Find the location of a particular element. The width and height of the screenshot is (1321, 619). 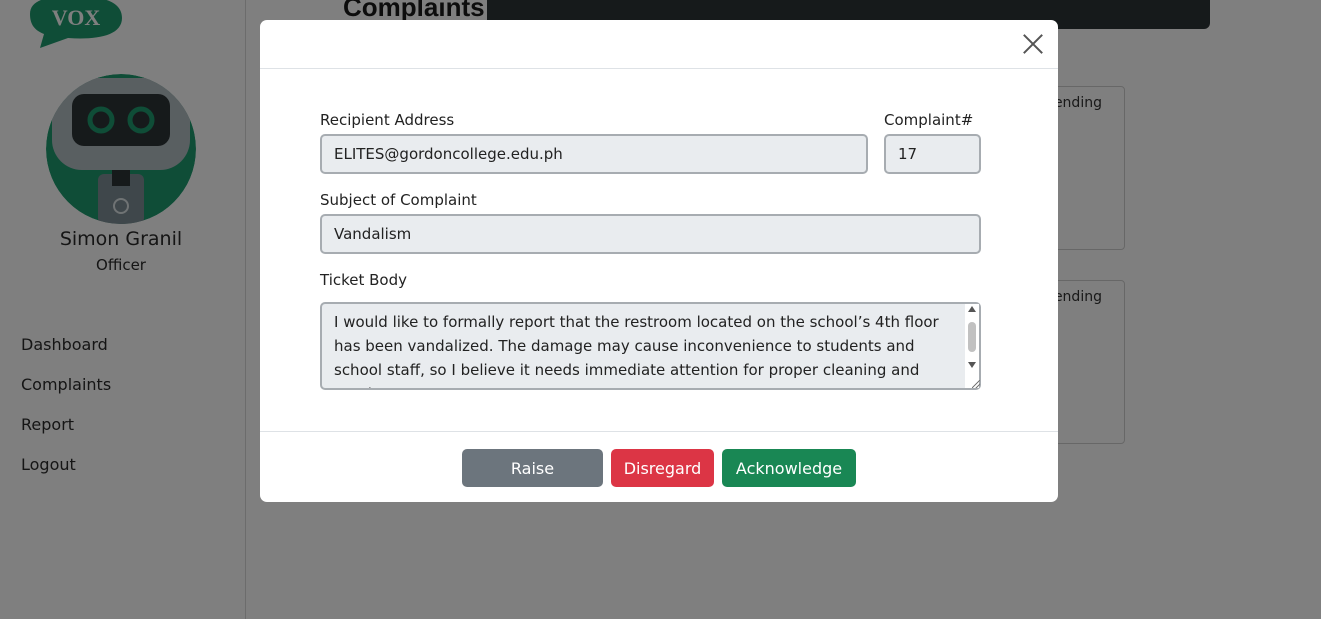

acknowledge-button: Acknowledge is located at coordinates (789, 468).